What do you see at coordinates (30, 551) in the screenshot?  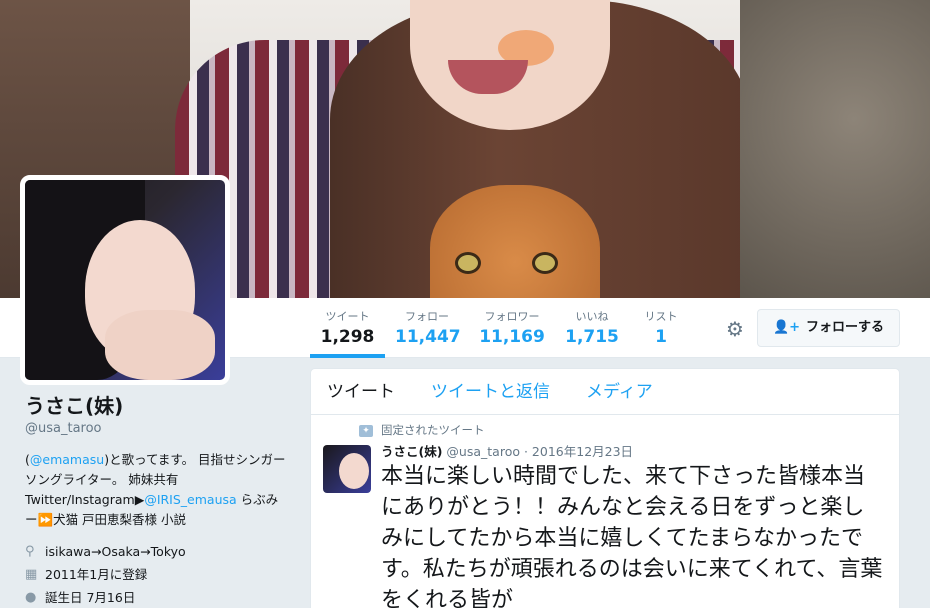 I see `location-icon: ⚲` at bounding box center [30, 551].